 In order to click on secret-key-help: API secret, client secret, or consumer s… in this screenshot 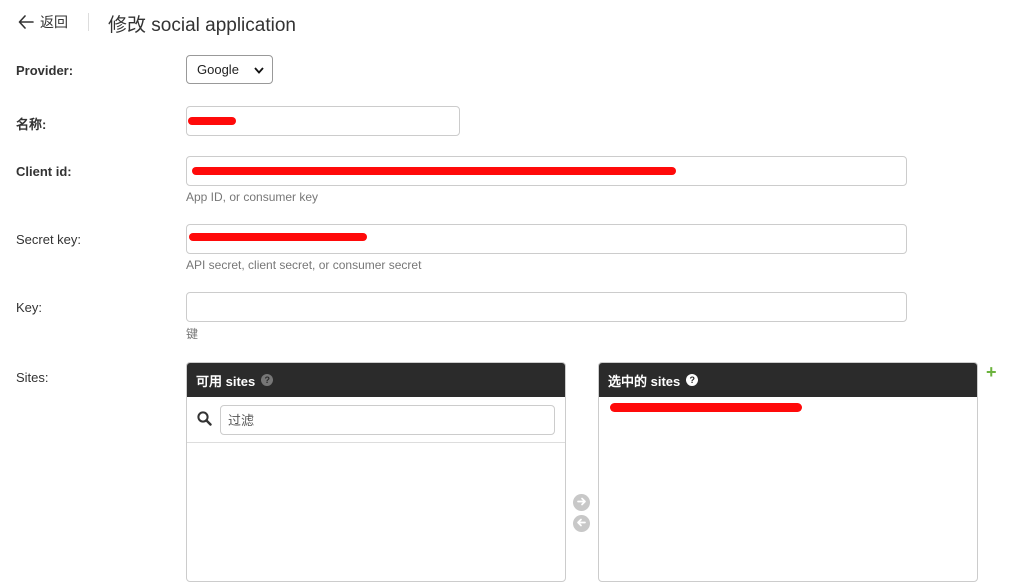, I will do `click(304, 265)`.